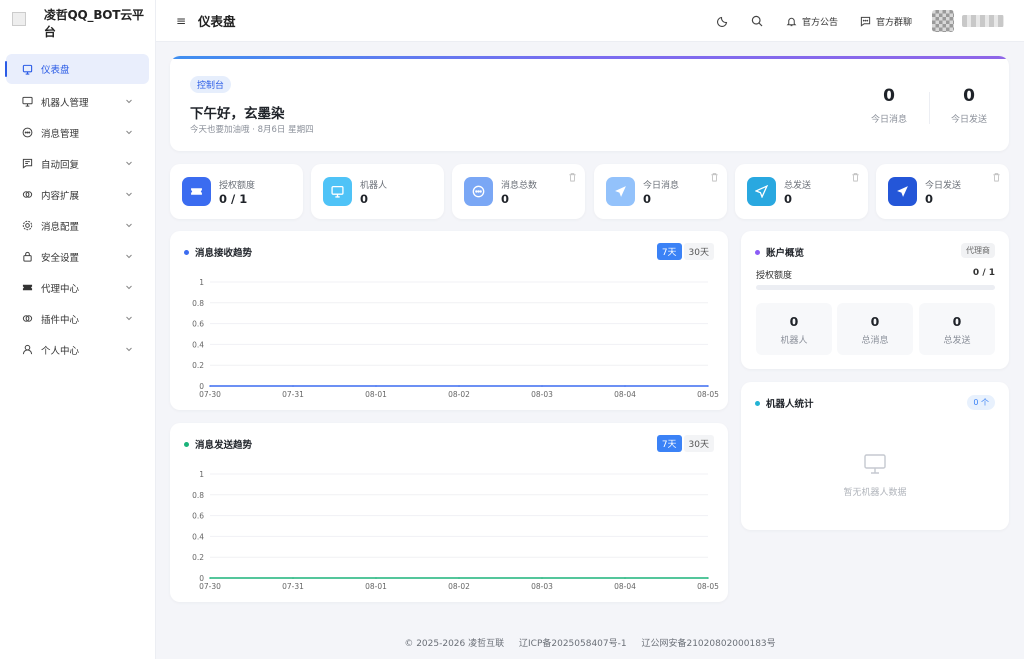 The width and height of the screenshot is (1024, 659). I want to click on plugin-icon, so click(27, 318).